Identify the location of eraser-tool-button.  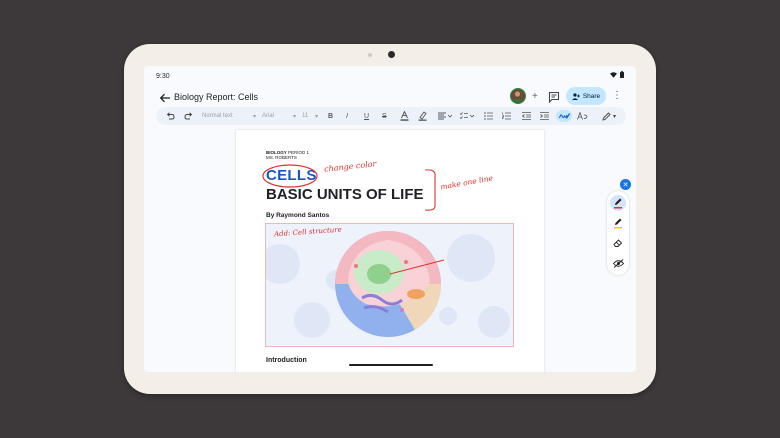
(618, 243).